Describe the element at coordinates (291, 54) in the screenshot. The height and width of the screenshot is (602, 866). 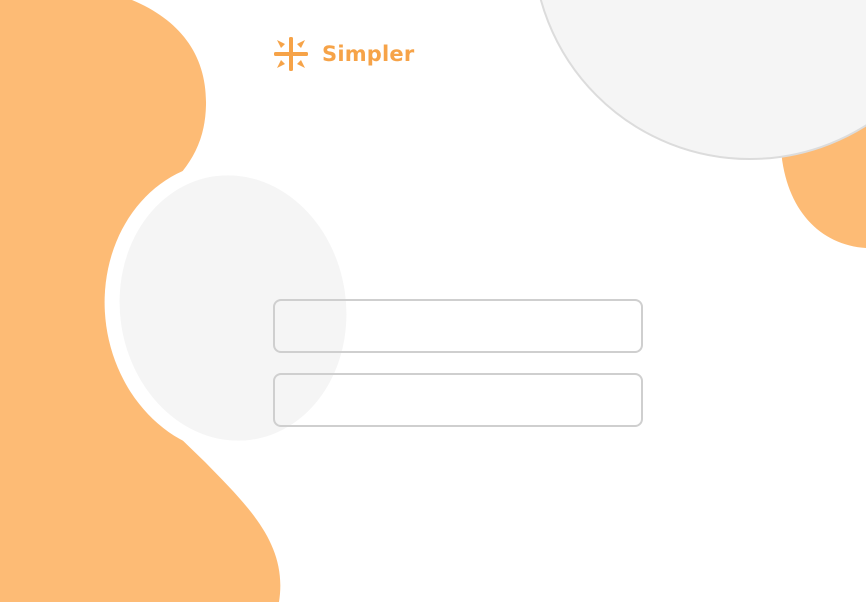
I see `sun-cross-logo-icon` at that location.